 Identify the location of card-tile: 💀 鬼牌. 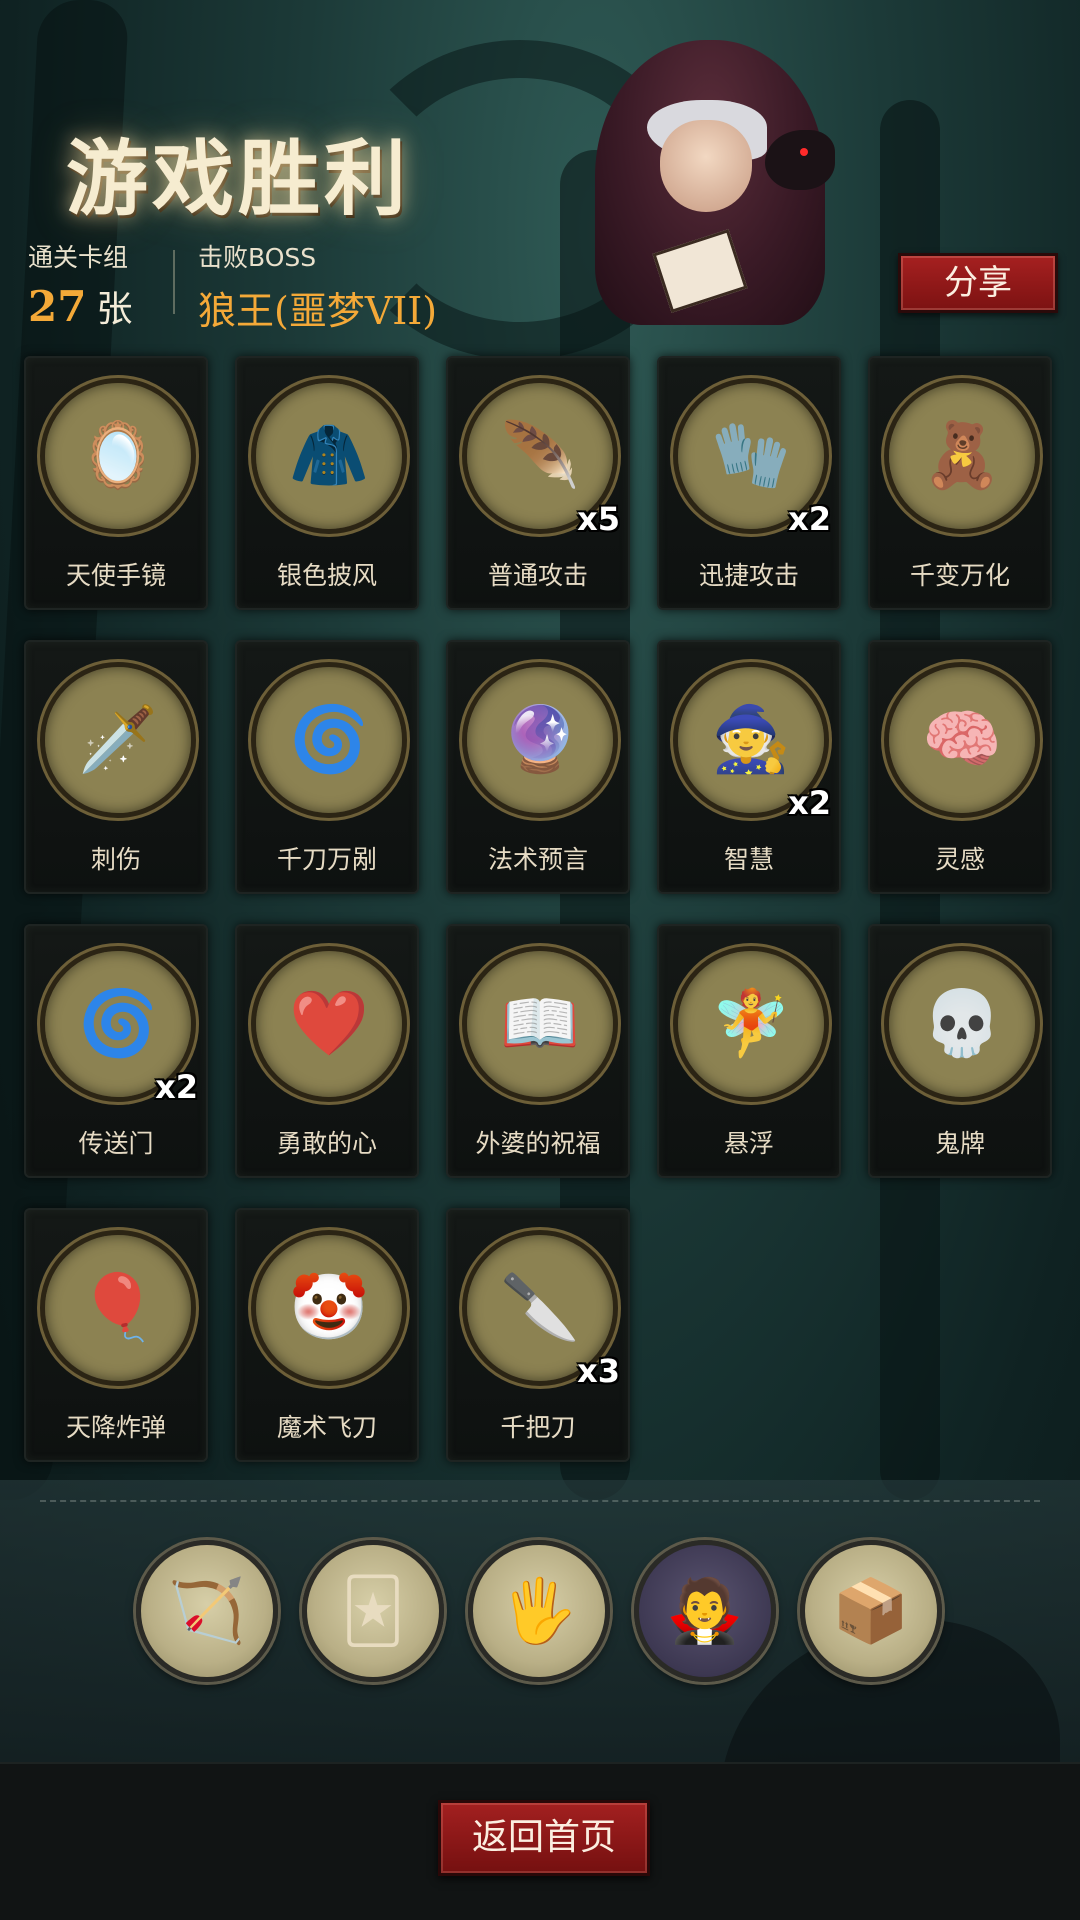
(960, 1051).